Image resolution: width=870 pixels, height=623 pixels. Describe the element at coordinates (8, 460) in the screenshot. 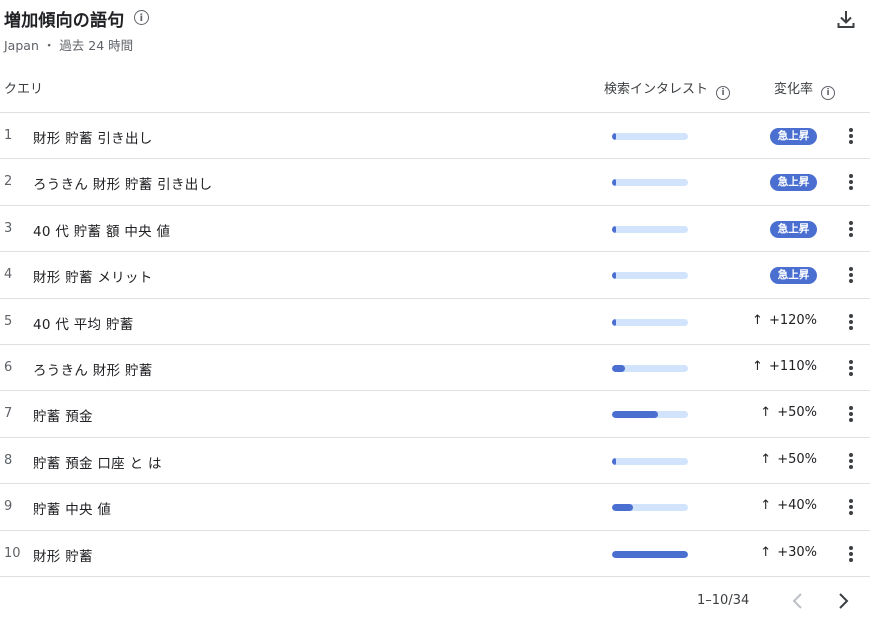

I see `row-index: 8` at that location.